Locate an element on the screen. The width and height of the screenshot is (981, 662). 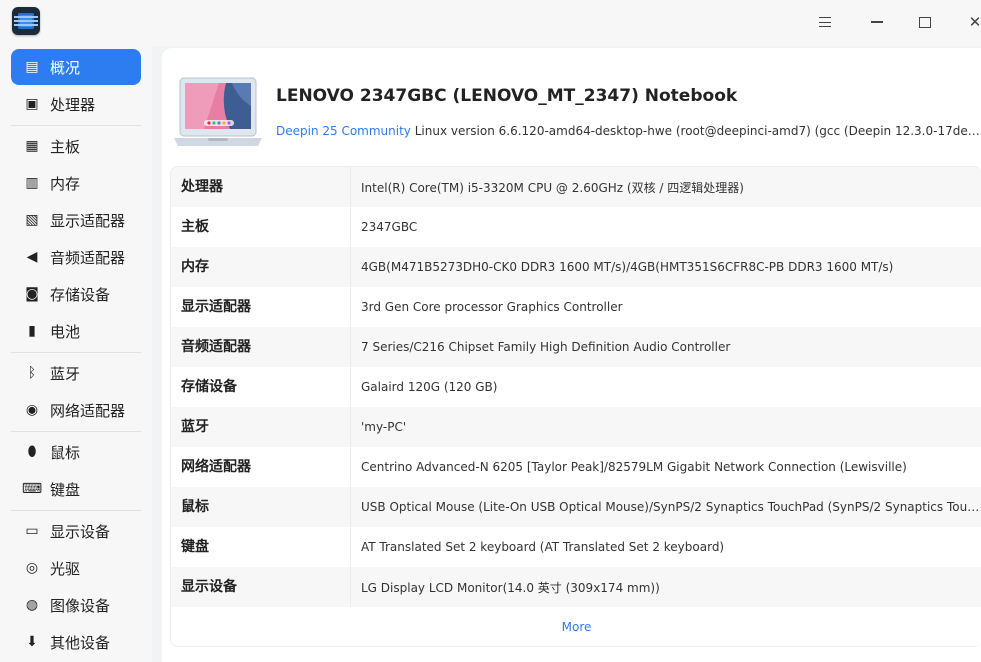
sidebar-item-display-adapter: ▧ 显示适配器 is located at coordinates (76, 220).